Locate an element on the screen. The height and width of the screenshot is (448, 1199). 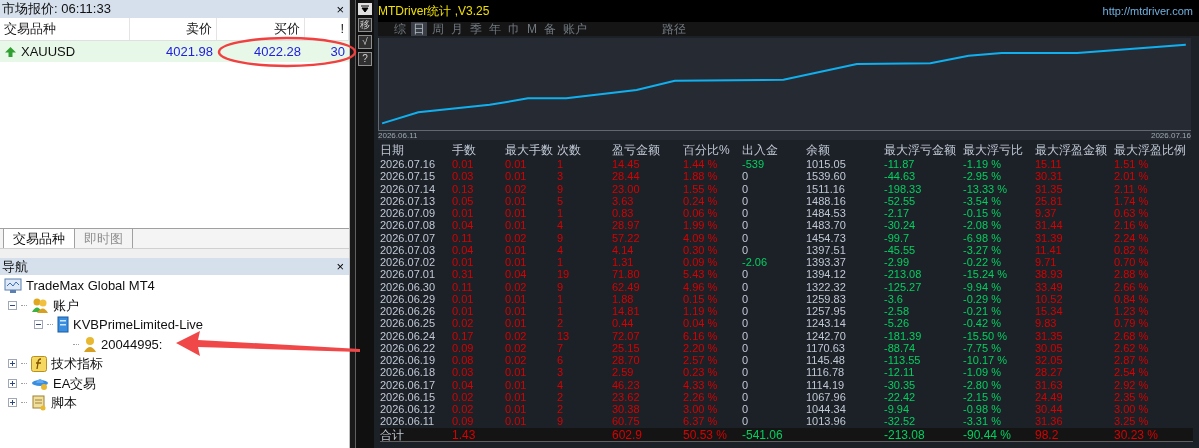
toolbar-button: ? is located at coordinates (365, 59).